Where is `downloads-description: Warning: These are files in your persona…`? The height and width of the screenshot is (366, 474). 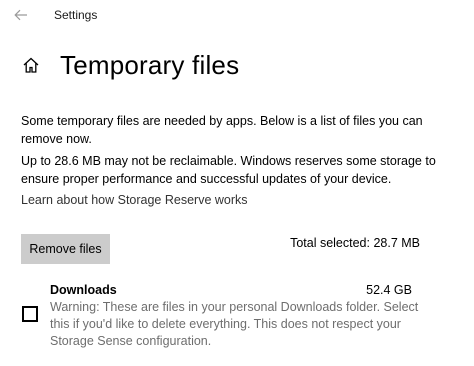
downloads-description: Warning: These are files in your persona… is located at coordinates (234, 324).